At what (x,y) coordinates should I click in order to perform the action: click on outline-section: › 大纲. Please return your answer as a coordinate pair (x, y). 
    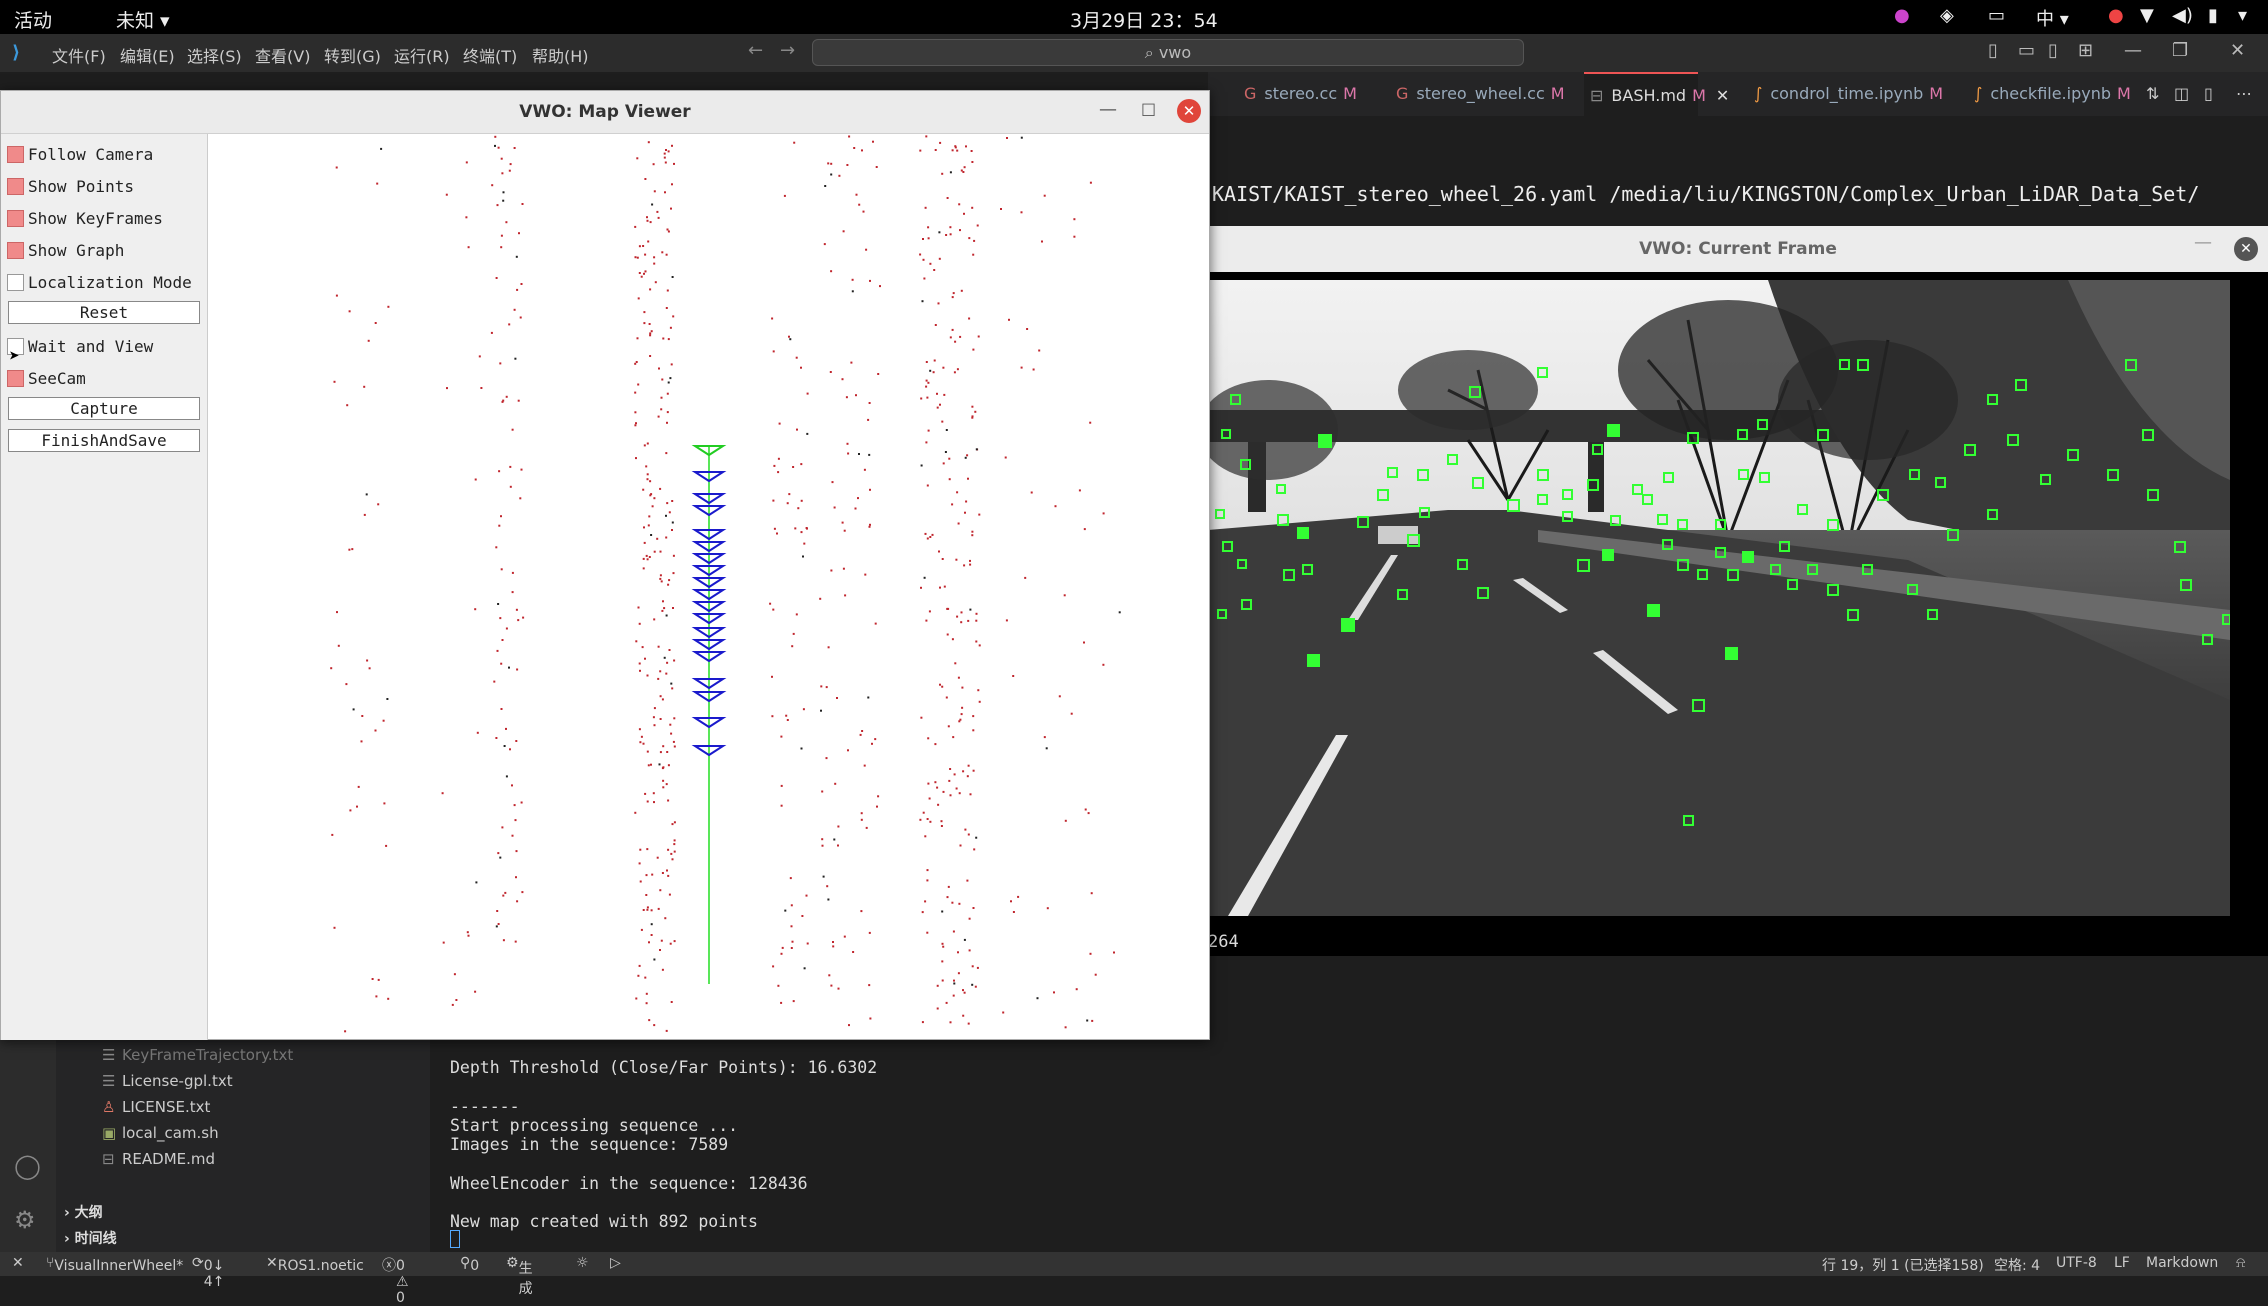
    Looking at the image, I should click on (83, 1212).